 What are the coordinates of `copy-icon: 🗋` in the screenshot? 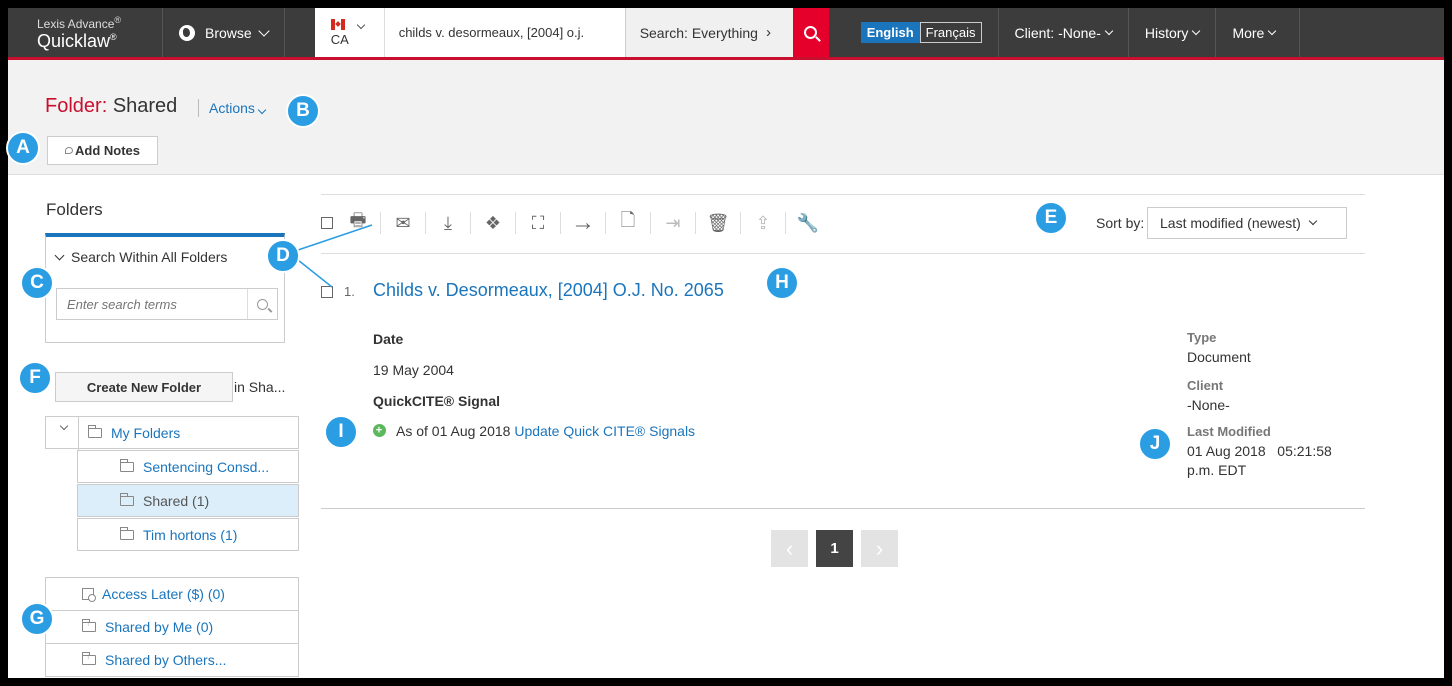 It's located at (628, 222).